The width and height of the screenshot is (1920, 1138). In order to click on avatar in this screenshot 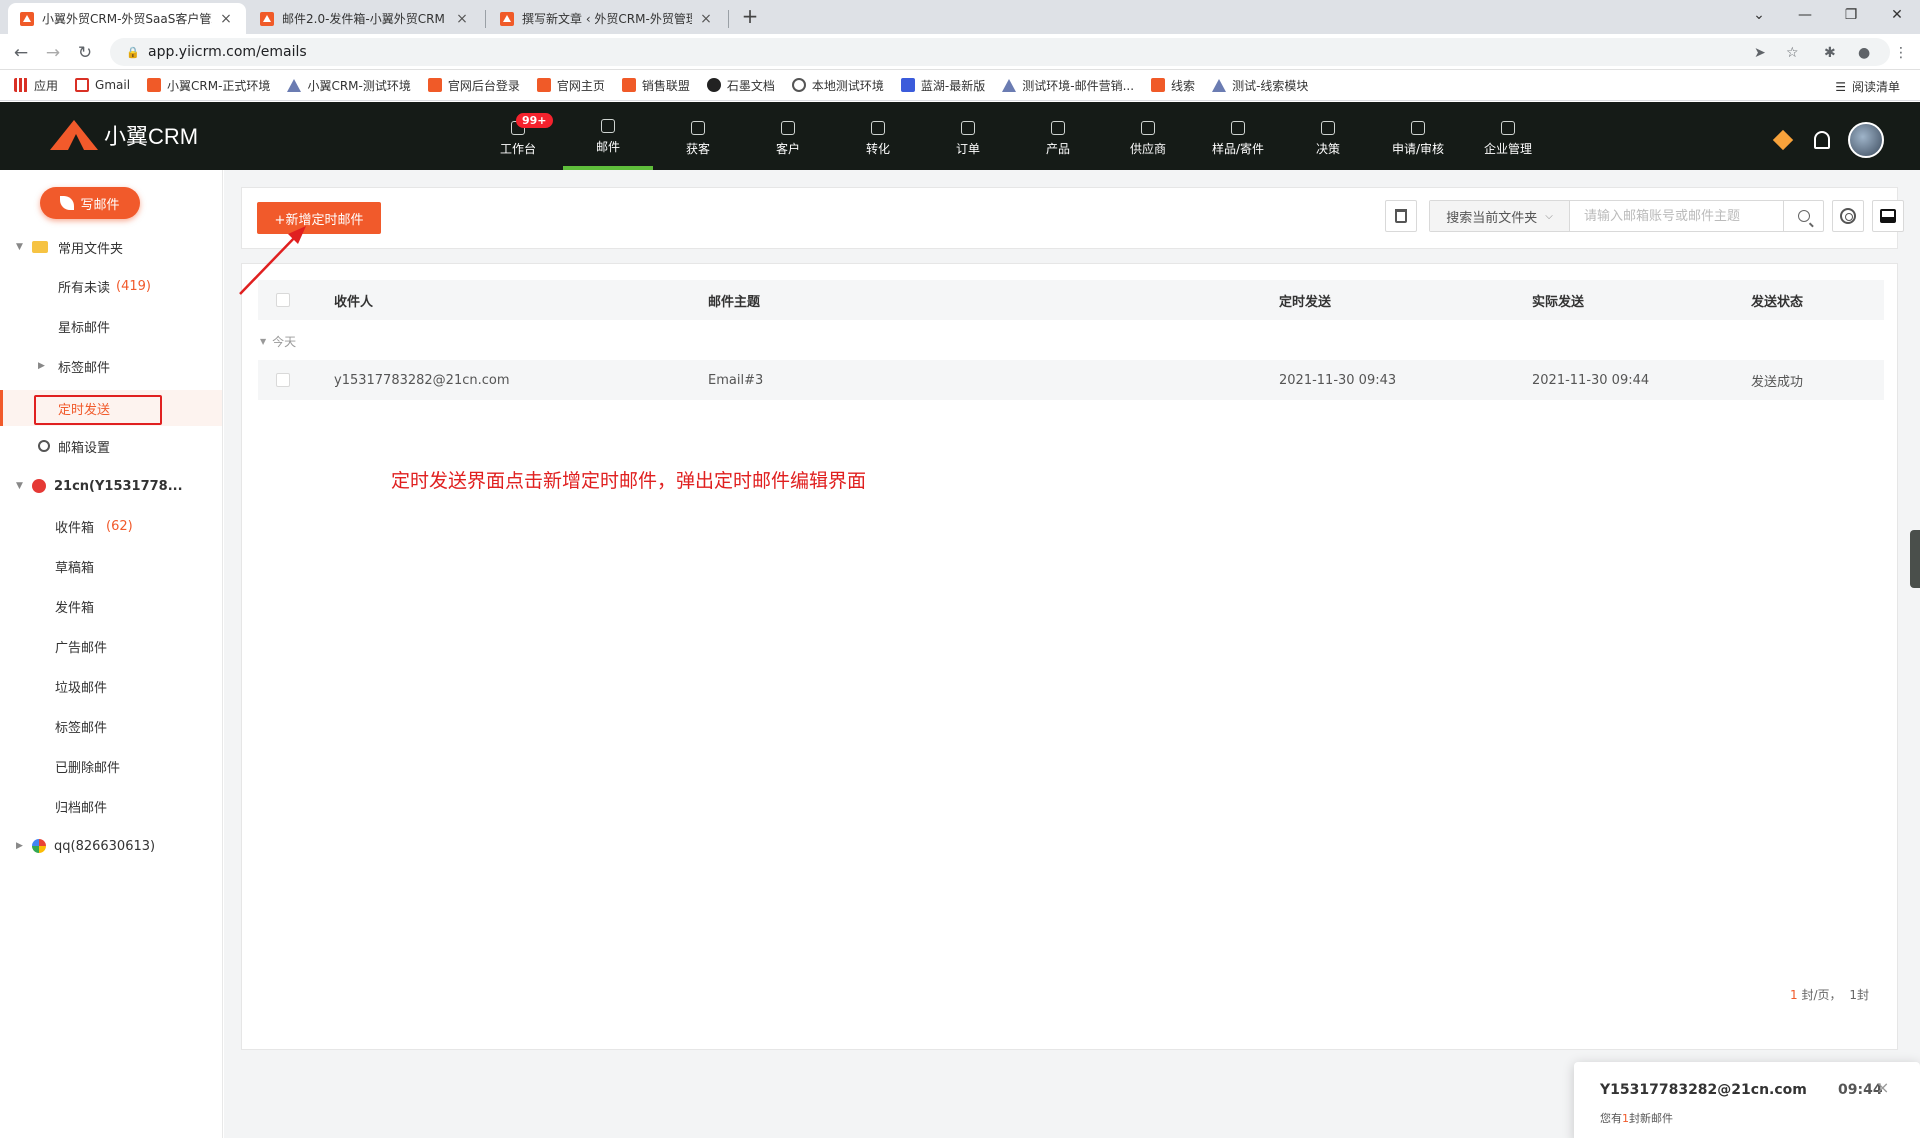, I will do `click(1866, 140)`.